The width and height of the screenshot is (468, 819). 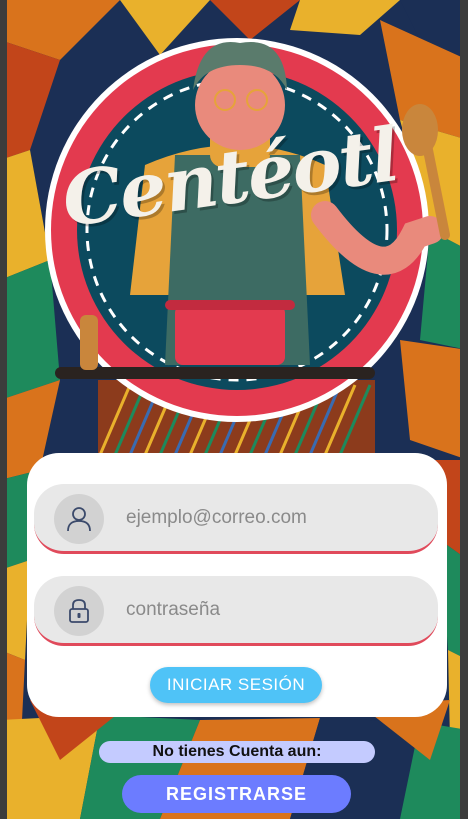 What do you see at coordinates (236, 794) in the screenshot?
I see `register-button: REGISTRARSE` at bounding box center [236, 794].